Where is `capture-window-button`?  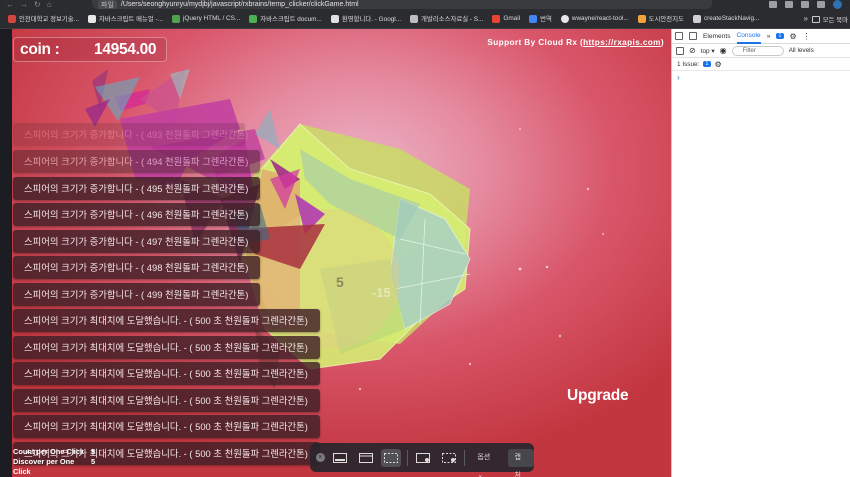 capture-window-button is located at coordinates (365, 458).